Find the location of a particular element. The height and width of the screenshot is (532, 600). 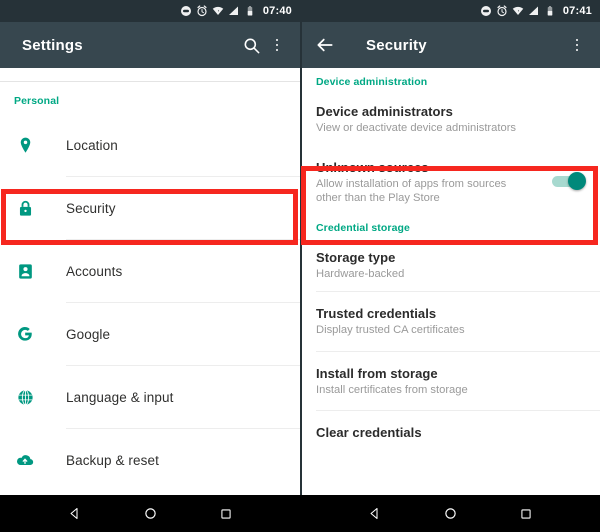

page-title-settings: Settings is located at coordinates (52, 45).